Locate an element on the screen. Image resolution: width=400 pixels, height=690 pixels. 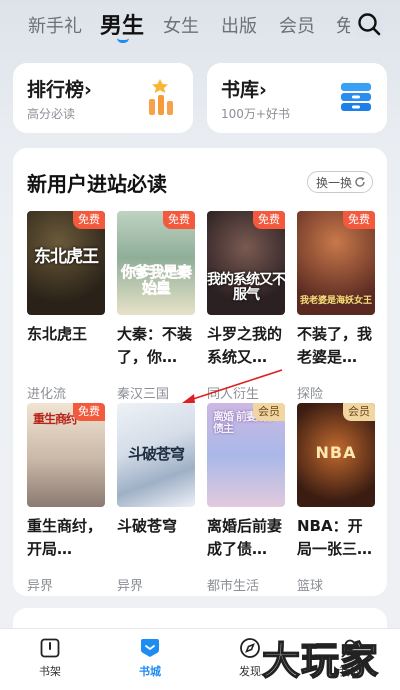
nav-discover: 发现 is located at coordinates (250, 658).